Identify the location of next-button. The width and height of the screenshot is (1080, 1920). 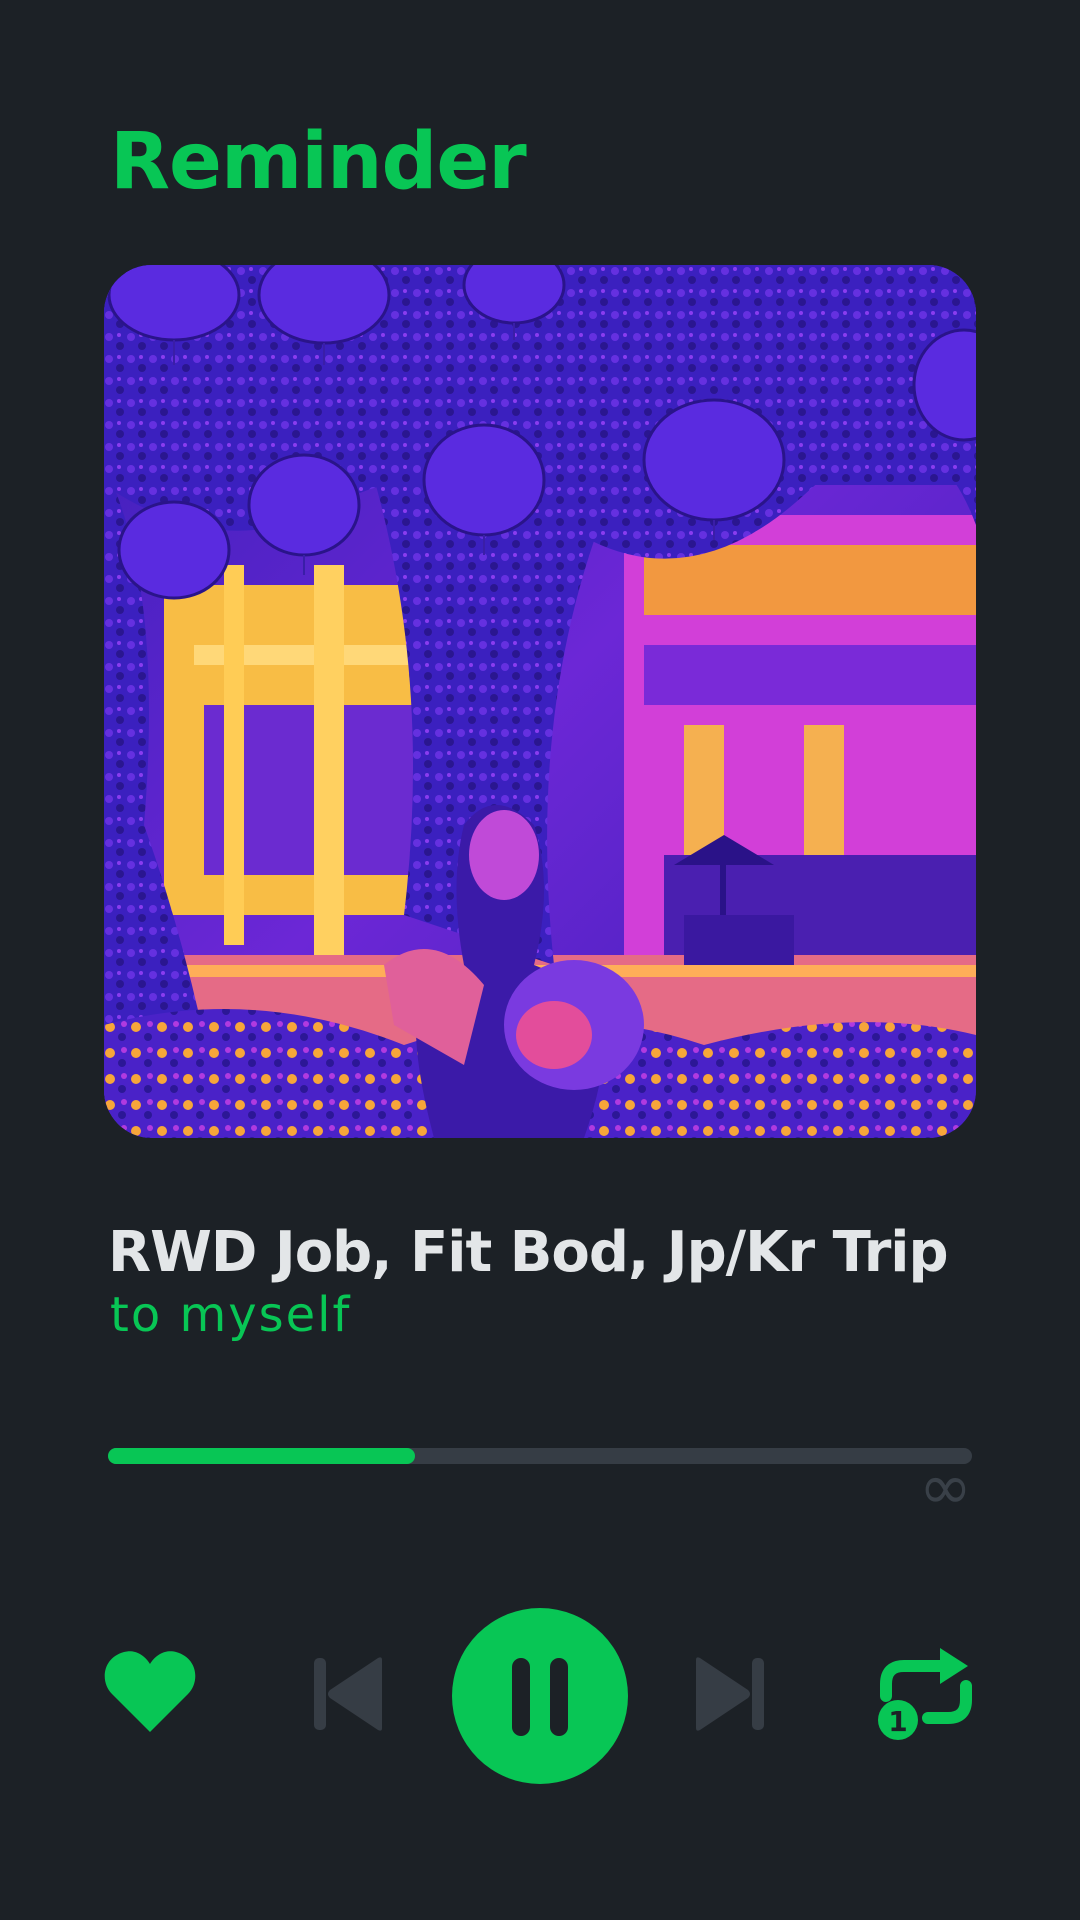
(730, 1694).